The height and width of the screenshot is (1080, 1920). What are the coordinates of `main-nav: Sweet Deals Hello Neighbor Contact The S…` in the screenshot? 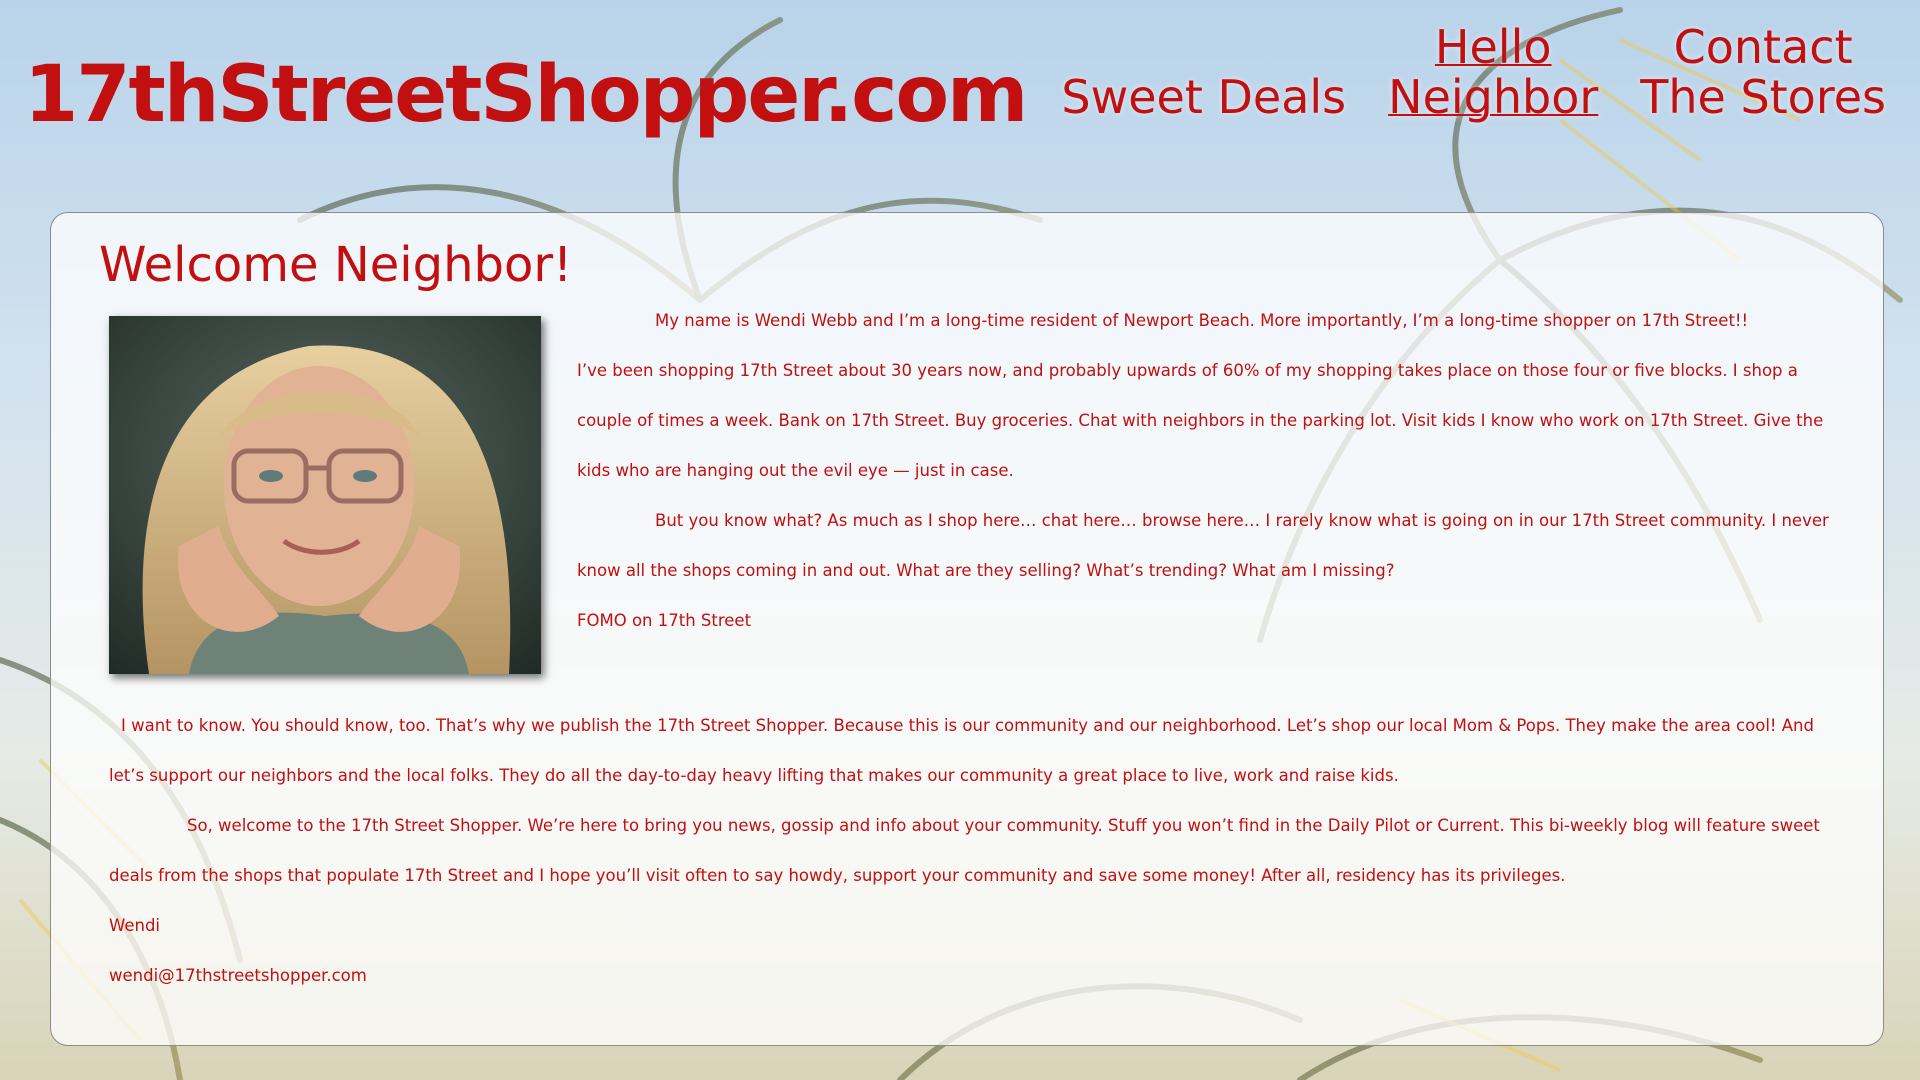 It's located at (1473, 72).